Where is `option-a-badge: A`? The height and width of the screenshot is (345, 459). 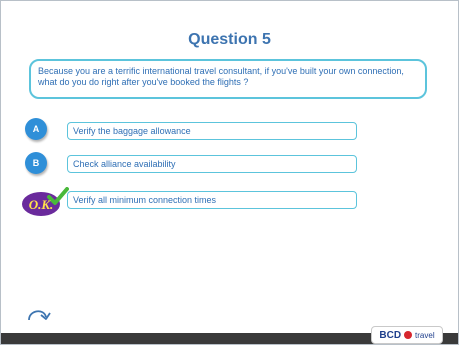 option-a-badge: A is located at coordinates (36, 129).